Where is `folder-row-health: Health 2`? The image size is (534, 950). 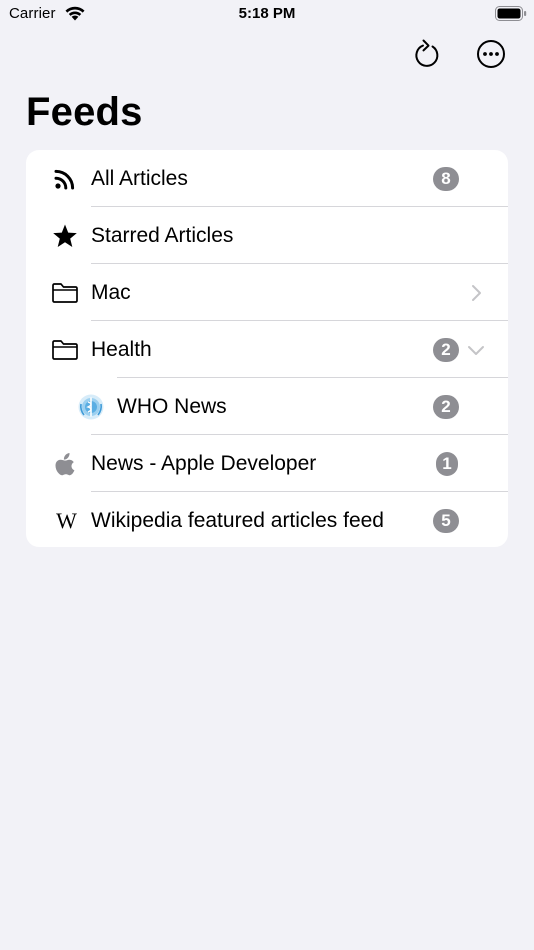
folder-row-health: Health 2 is located at coordinates (267, 349).